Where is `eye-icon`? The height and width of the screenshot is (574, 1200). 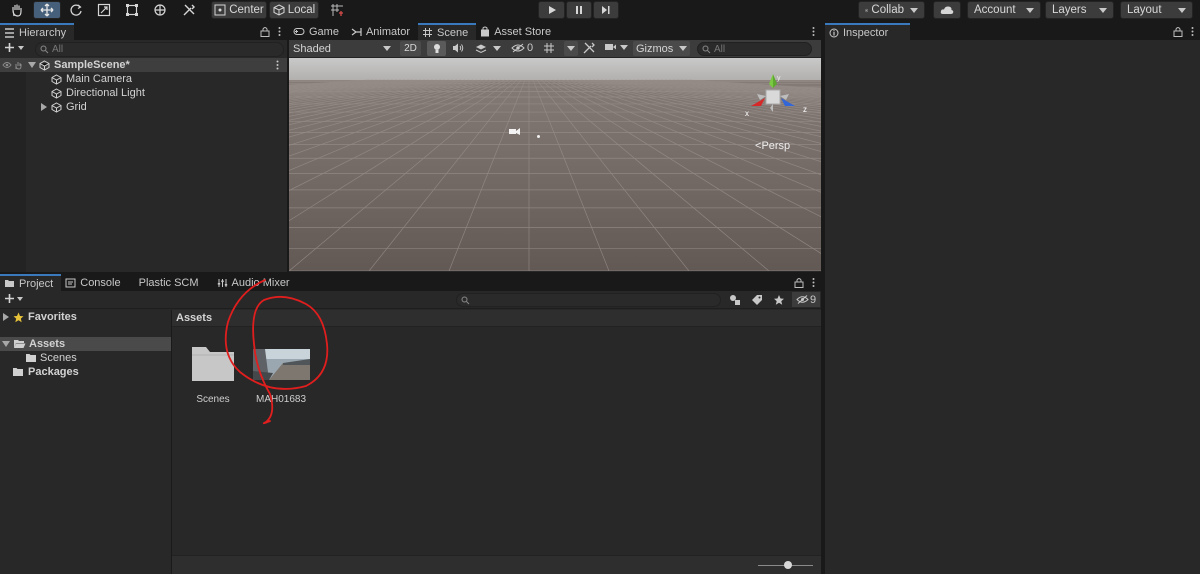 eye-icon is located at coordinates (7, 65).